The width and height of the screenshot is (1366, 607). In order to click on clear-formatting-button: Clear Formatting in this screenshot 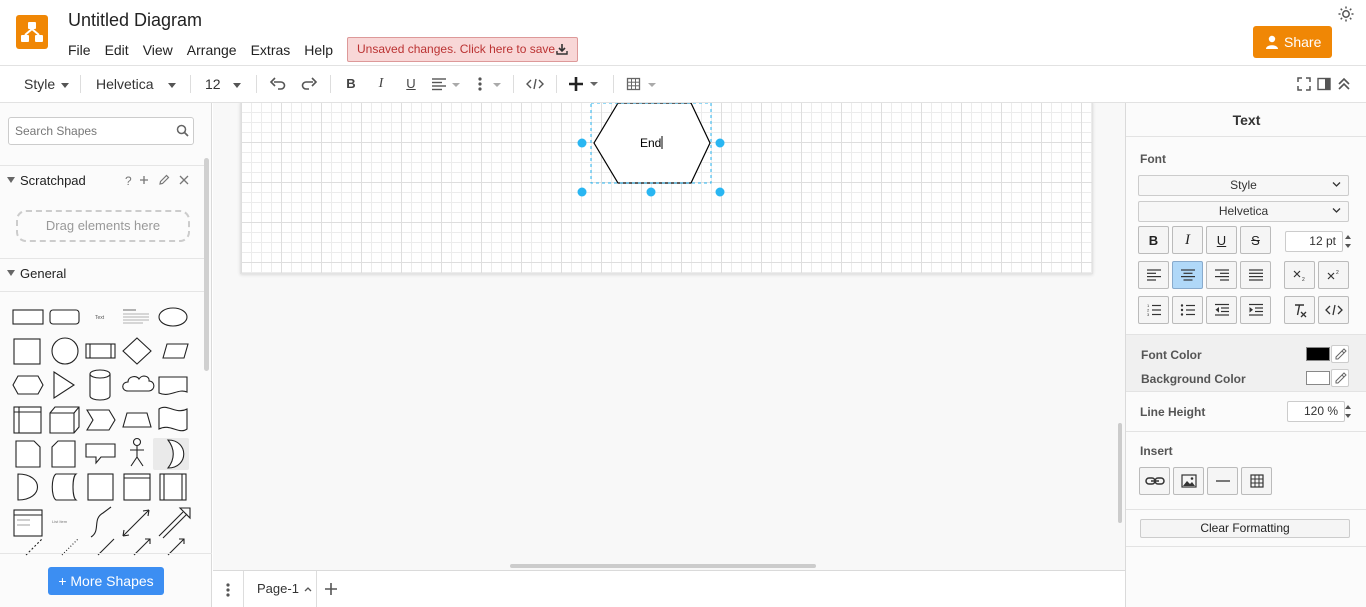, I will do `click(1245, 528)`.